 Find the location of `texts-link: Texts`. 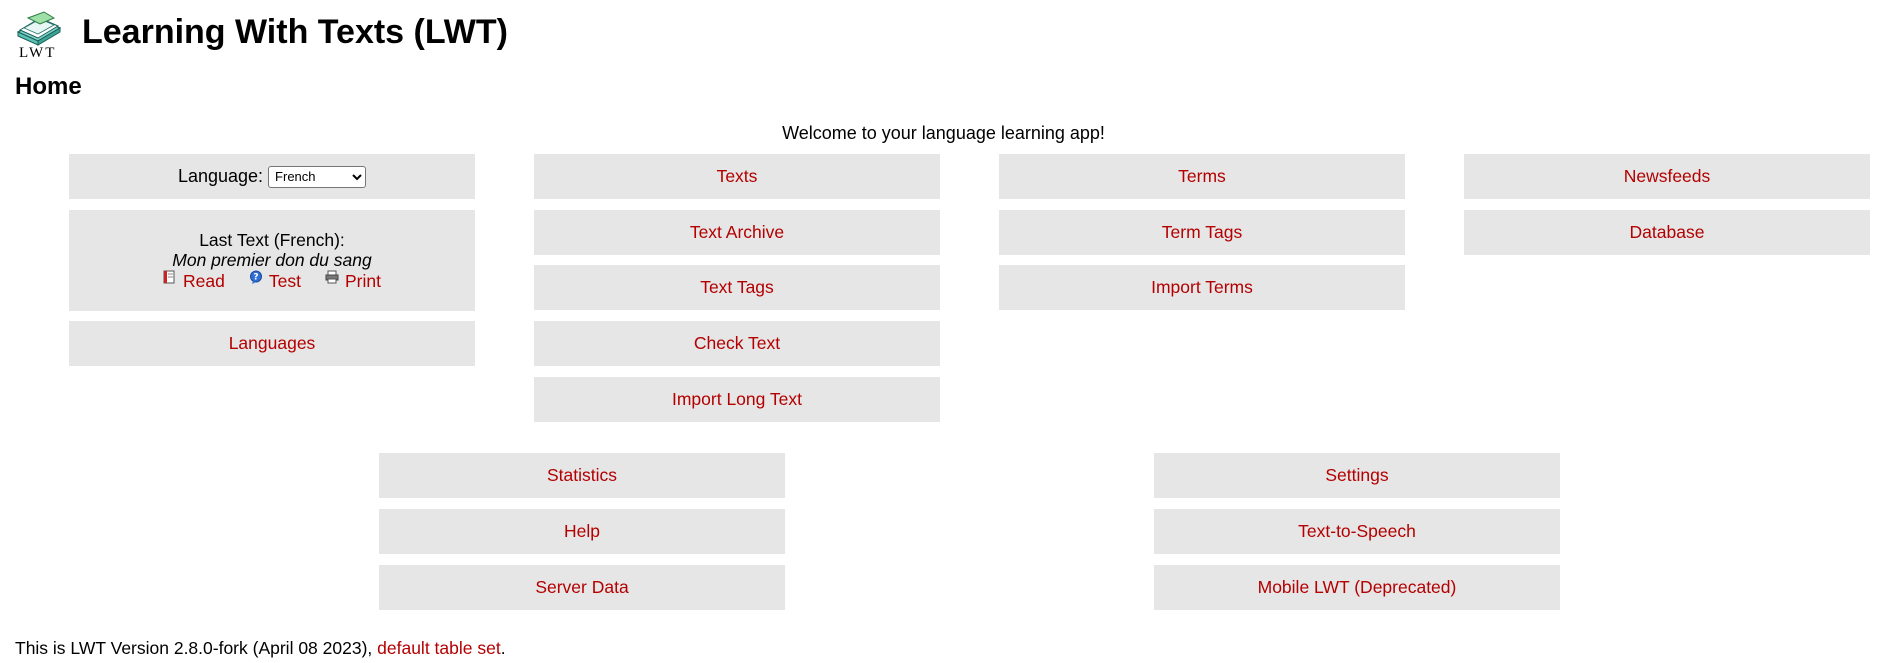

texts-link: Texts is located at coordinates (737, 176).